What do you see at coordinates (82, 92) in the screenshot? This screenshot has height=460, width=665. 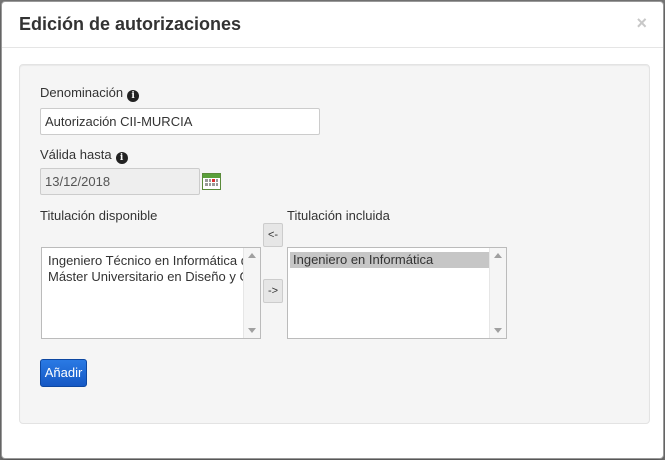 I see `denominacion-label-text: Denominación` at bounding box center [82, 92].